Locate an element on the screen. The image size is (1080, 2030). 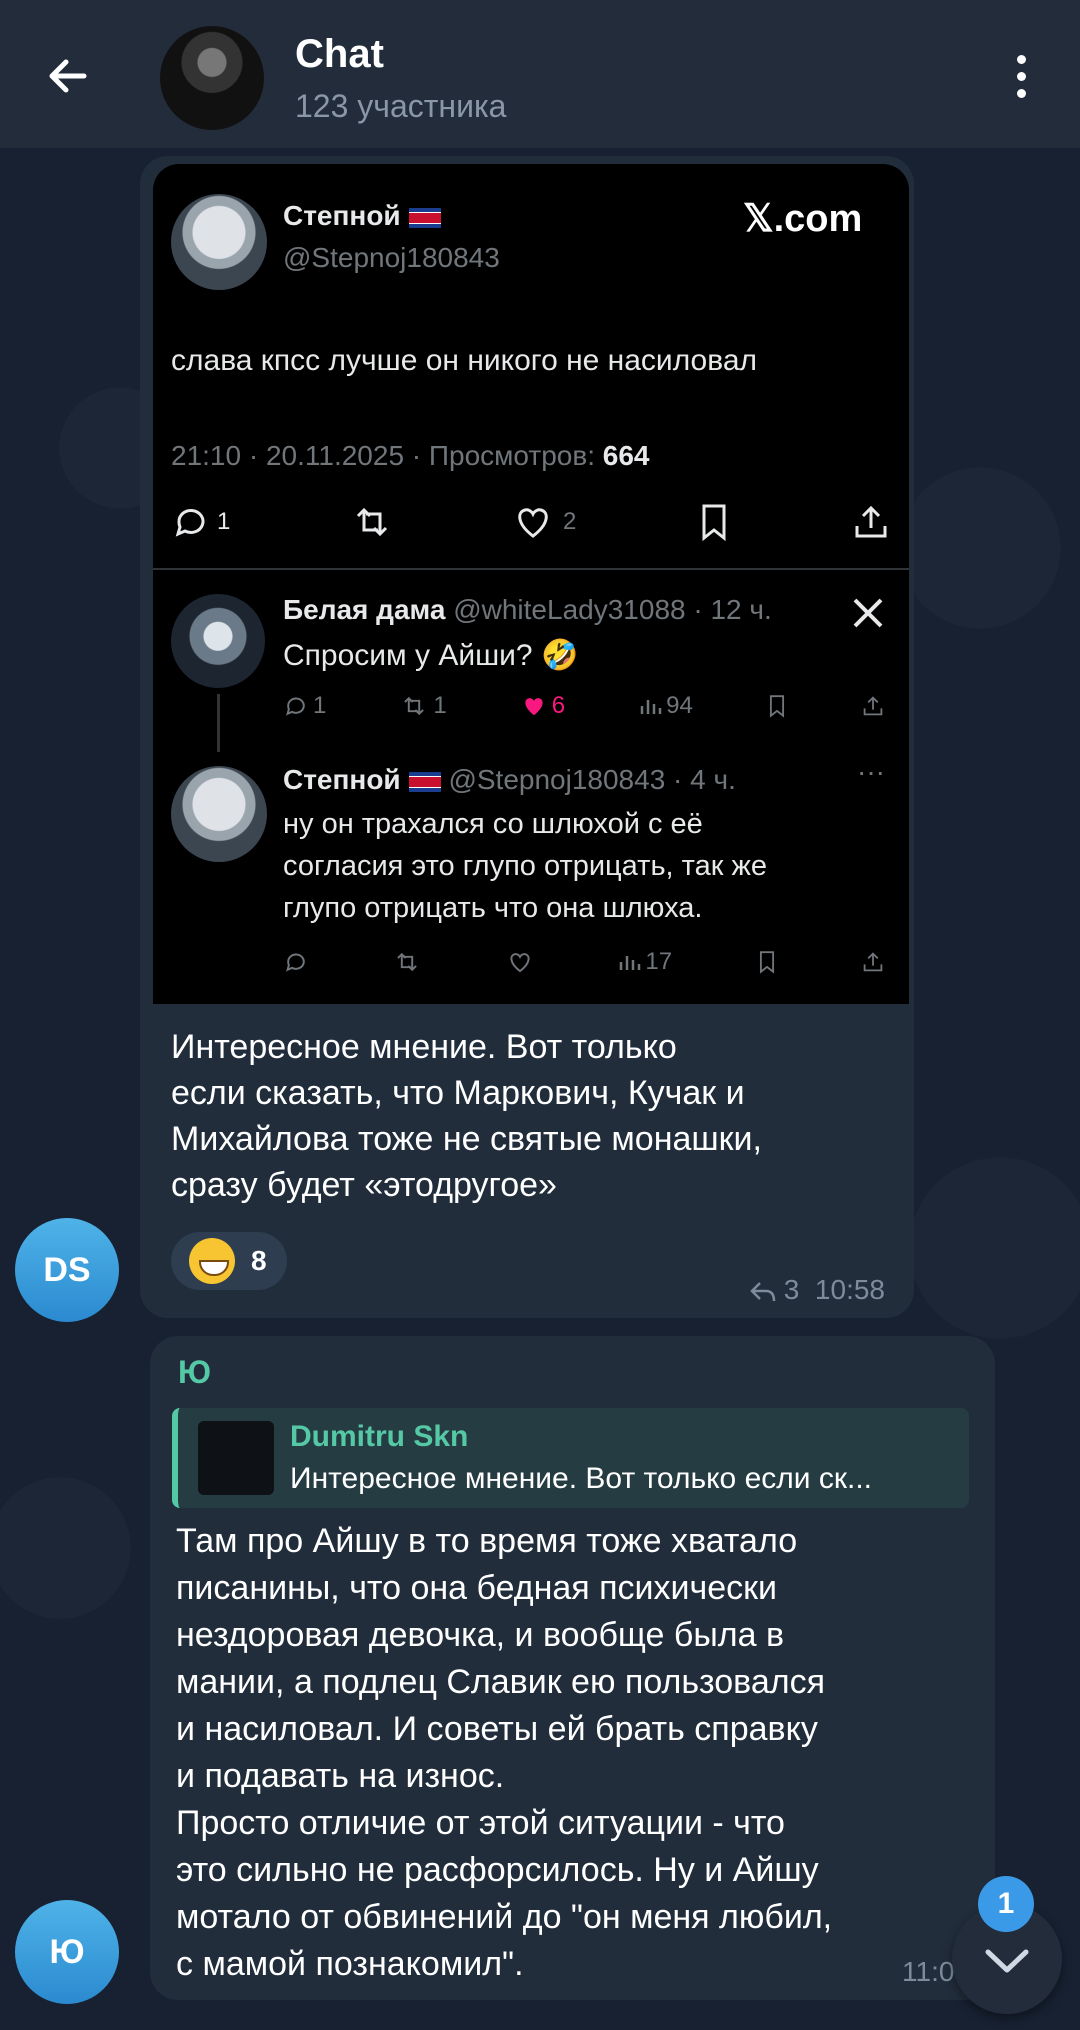
message-text-line: Интересное мнение. Вот только is located at coordinates (424, 1047).